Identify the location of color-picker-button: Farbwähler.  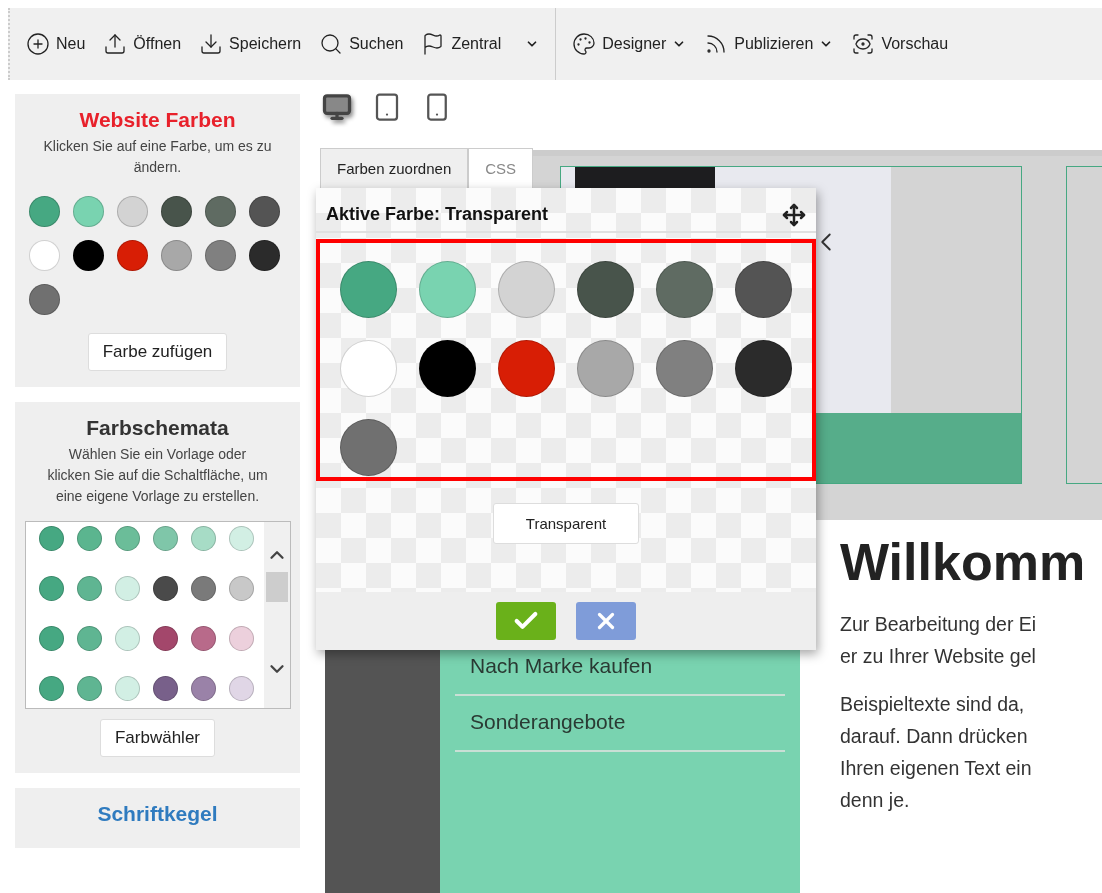
(157, 738).